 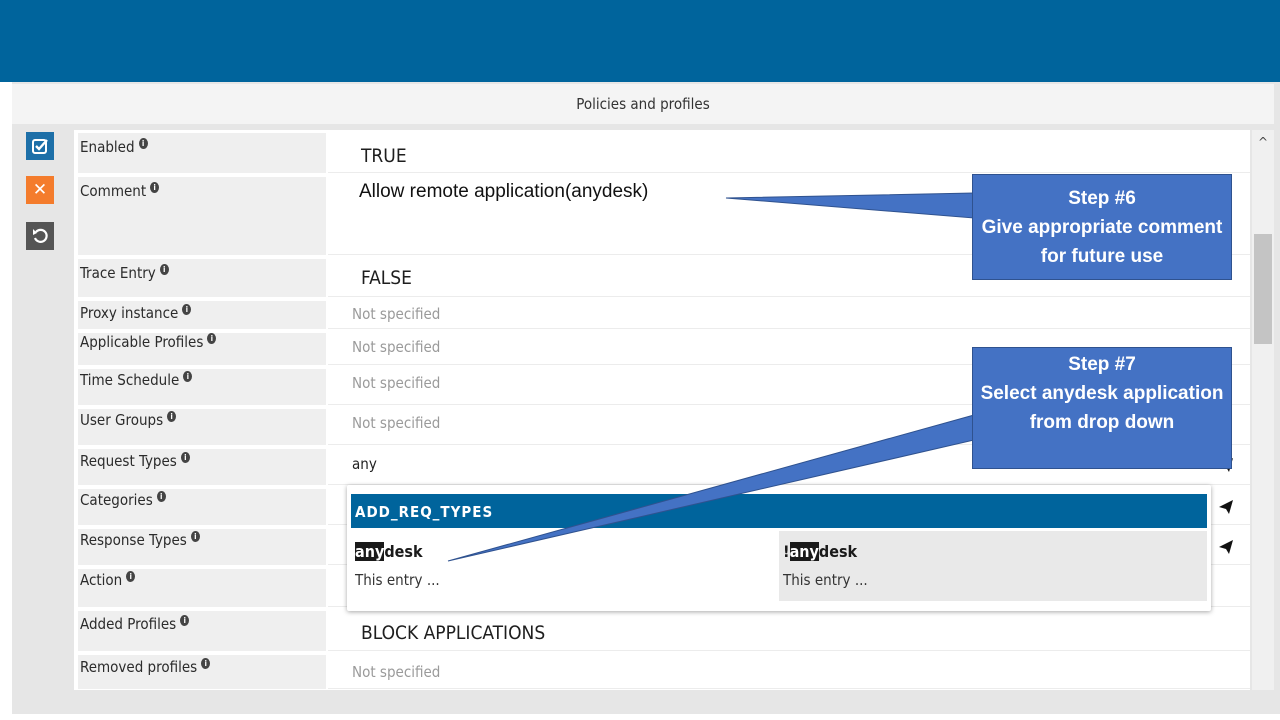 I want to click on removed-profiles-value: Not specified, so click(x=789, y=672).